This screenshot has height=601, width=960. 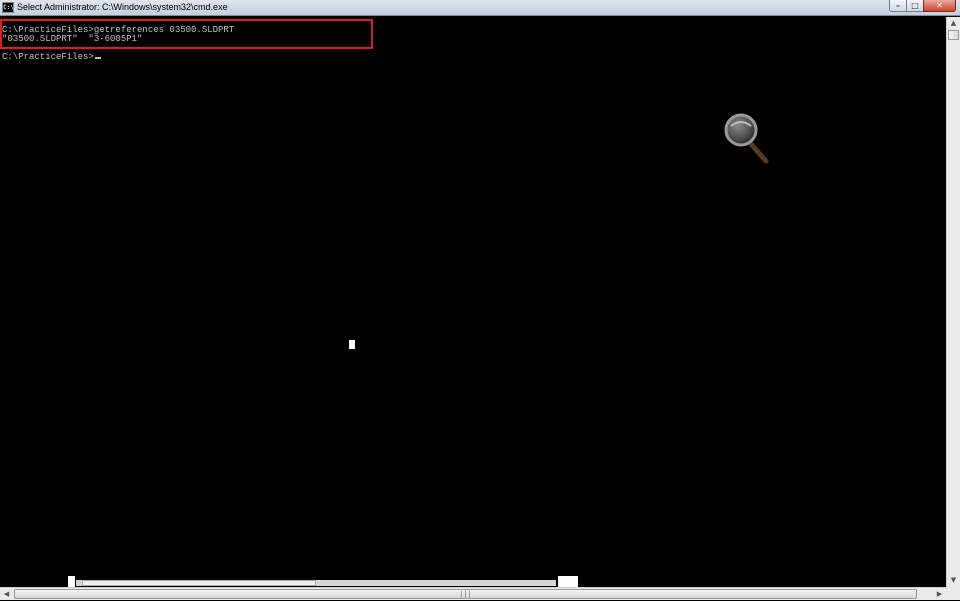 What do you see at coordinates (953, 35) in the screenshot?
I see `vertical-scroll-thumb` at bounding box center [953, 35].